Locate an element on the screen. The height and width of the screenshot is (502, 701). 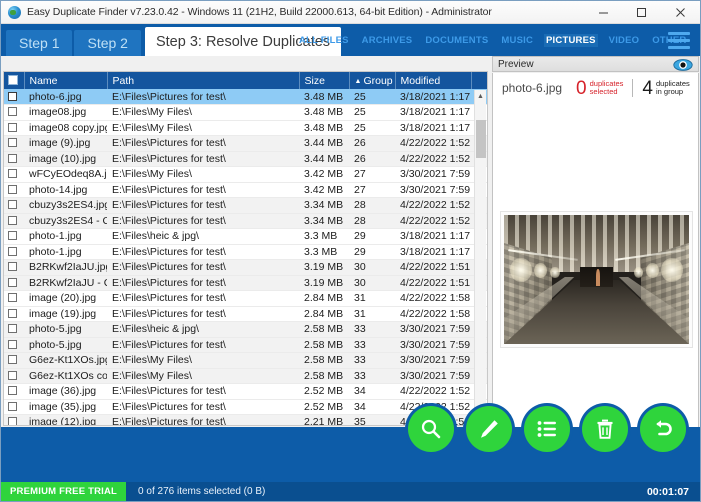
tab-step-2: Step 2 is located at coordinates (107, 43).